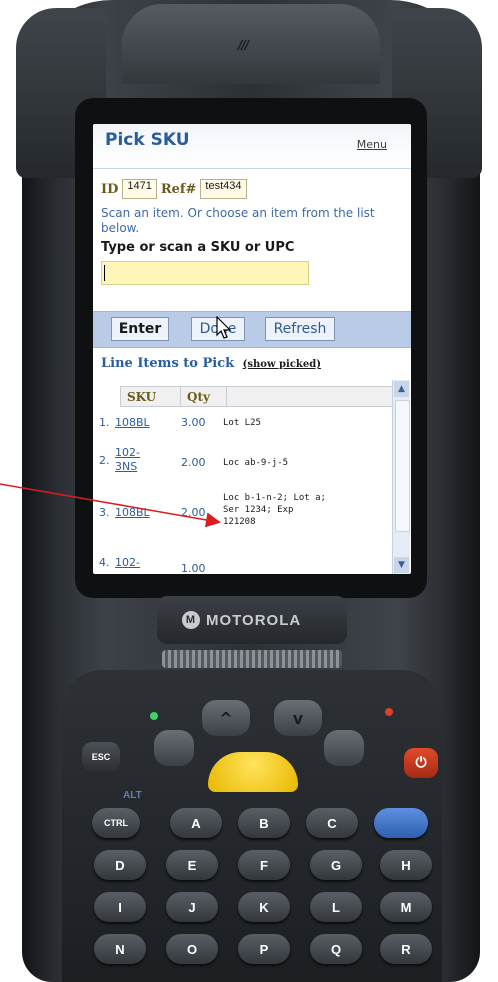 Image resolution: width=498 pixels, height=982 pixels. I want to click on nav-up-key: ^, so click(226, 718).